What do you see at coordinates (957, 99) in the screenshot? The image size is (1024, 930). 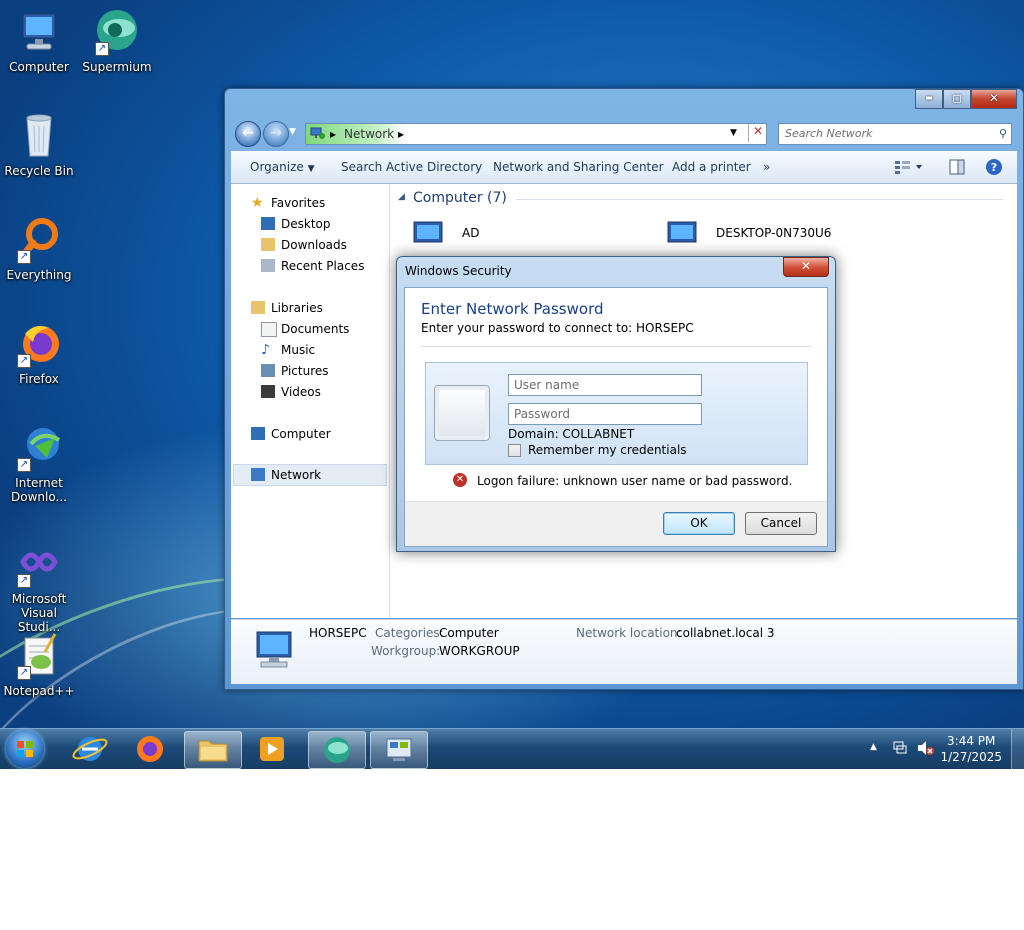 I see `maximize-button: ◻` at bounding box center [957, 99].